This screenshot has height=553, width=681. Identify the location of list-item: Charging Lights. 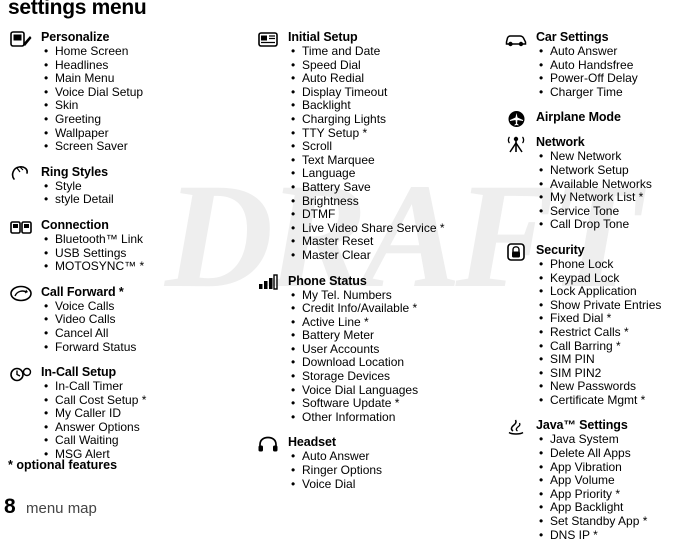
(379, 119).